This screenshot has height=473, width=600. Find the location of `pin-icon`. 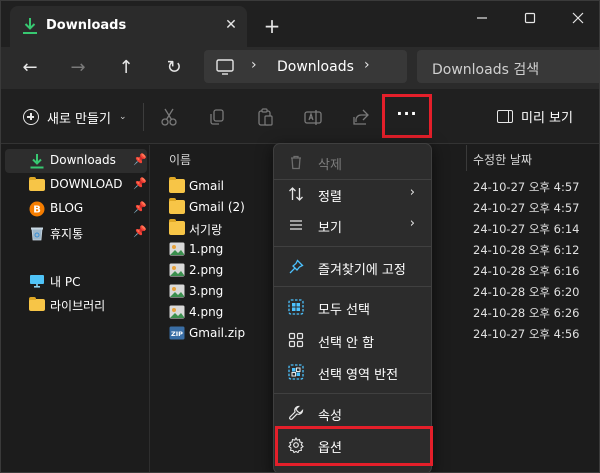

pin-icon is located at coordinates (296, 266).